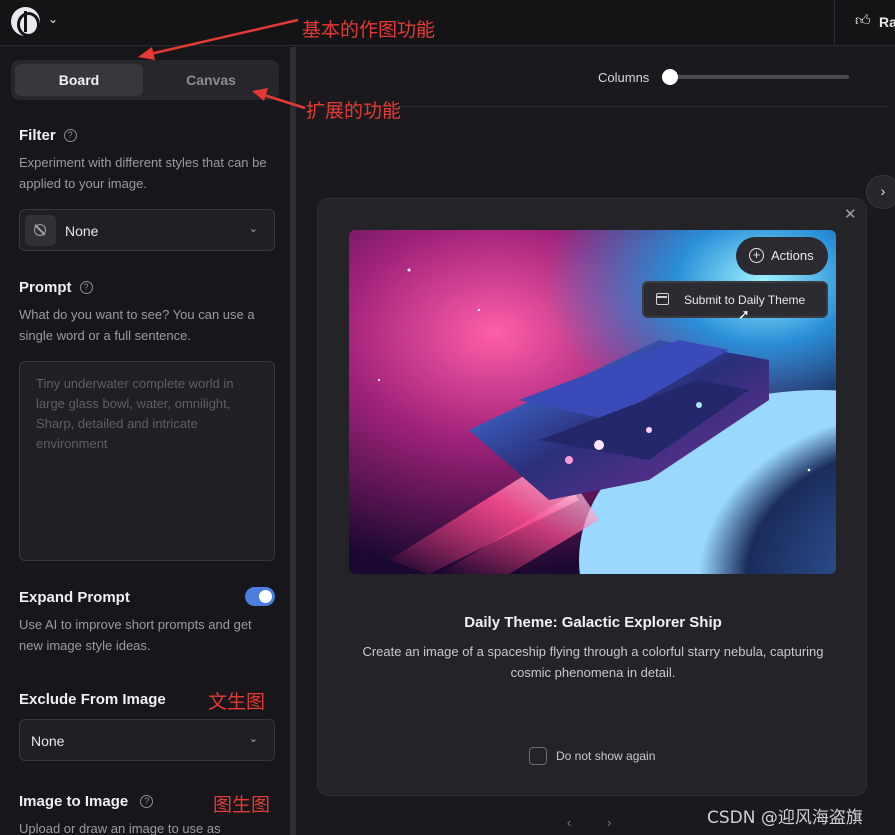 The width and height of the screenshot is (895, 835). What do you see at coordinates (222, 64) in the screenshot?
I see `annotation-arrows` at bounding box center [222, 64].